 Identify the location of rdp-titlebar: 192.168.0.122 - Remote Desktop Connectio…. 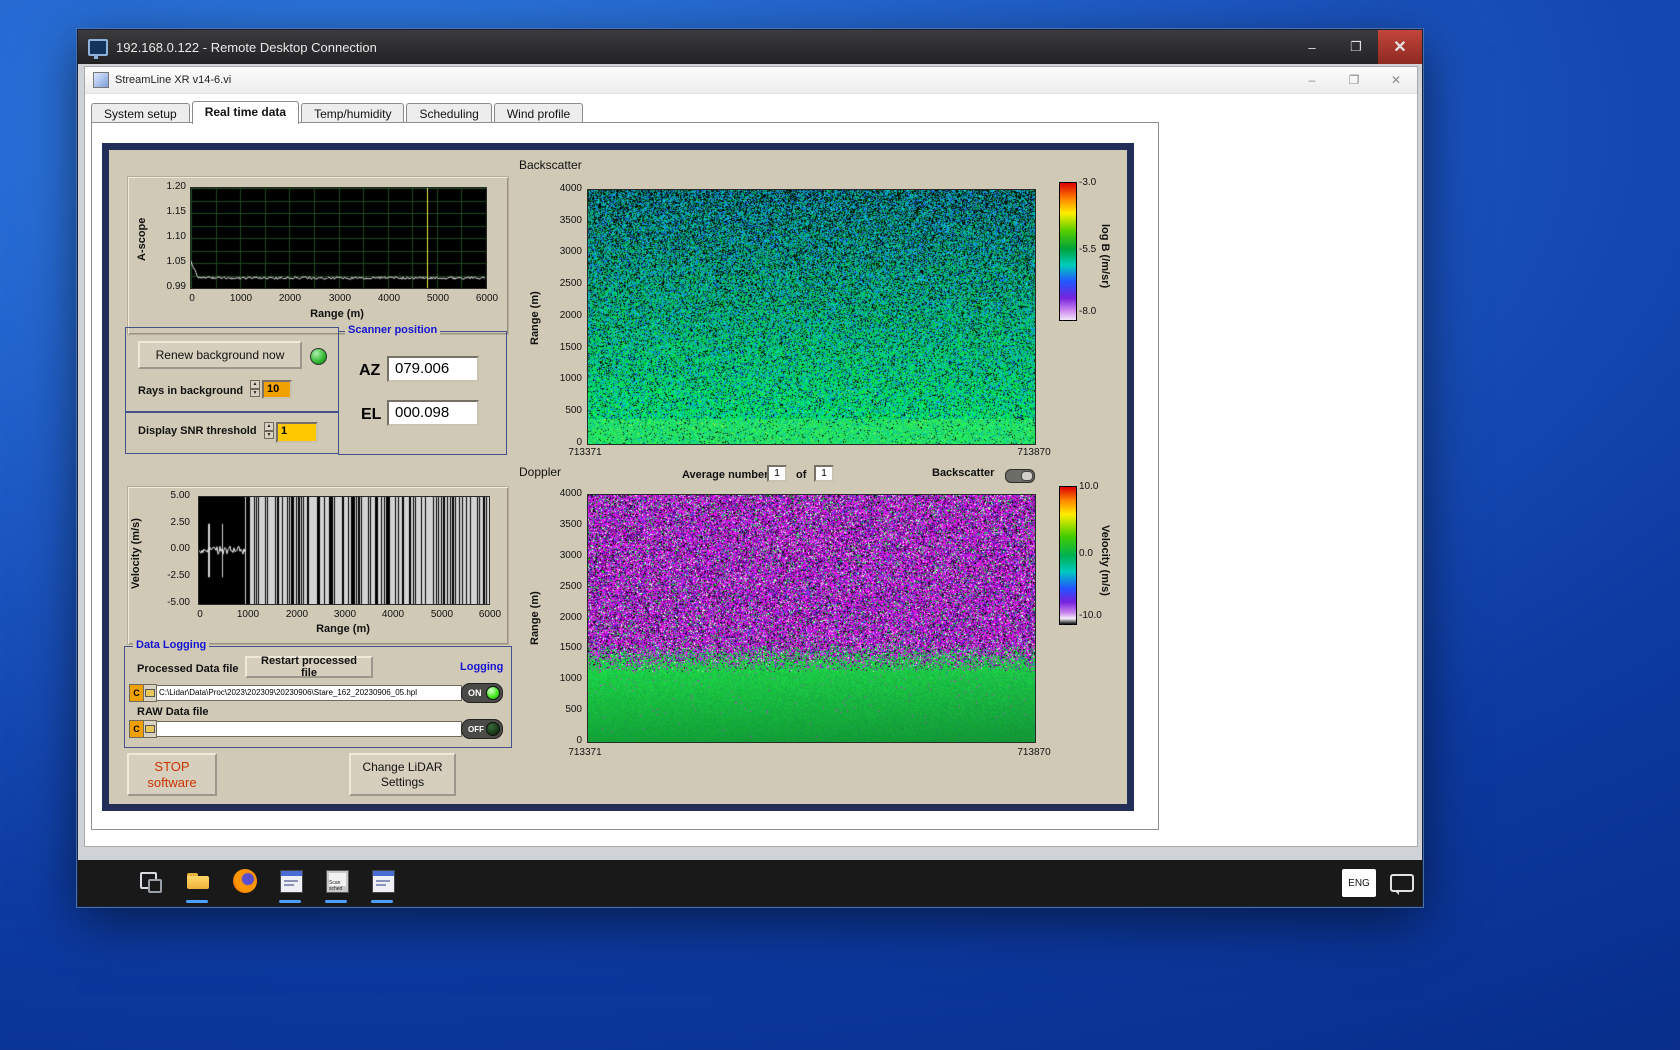
(750, 47).